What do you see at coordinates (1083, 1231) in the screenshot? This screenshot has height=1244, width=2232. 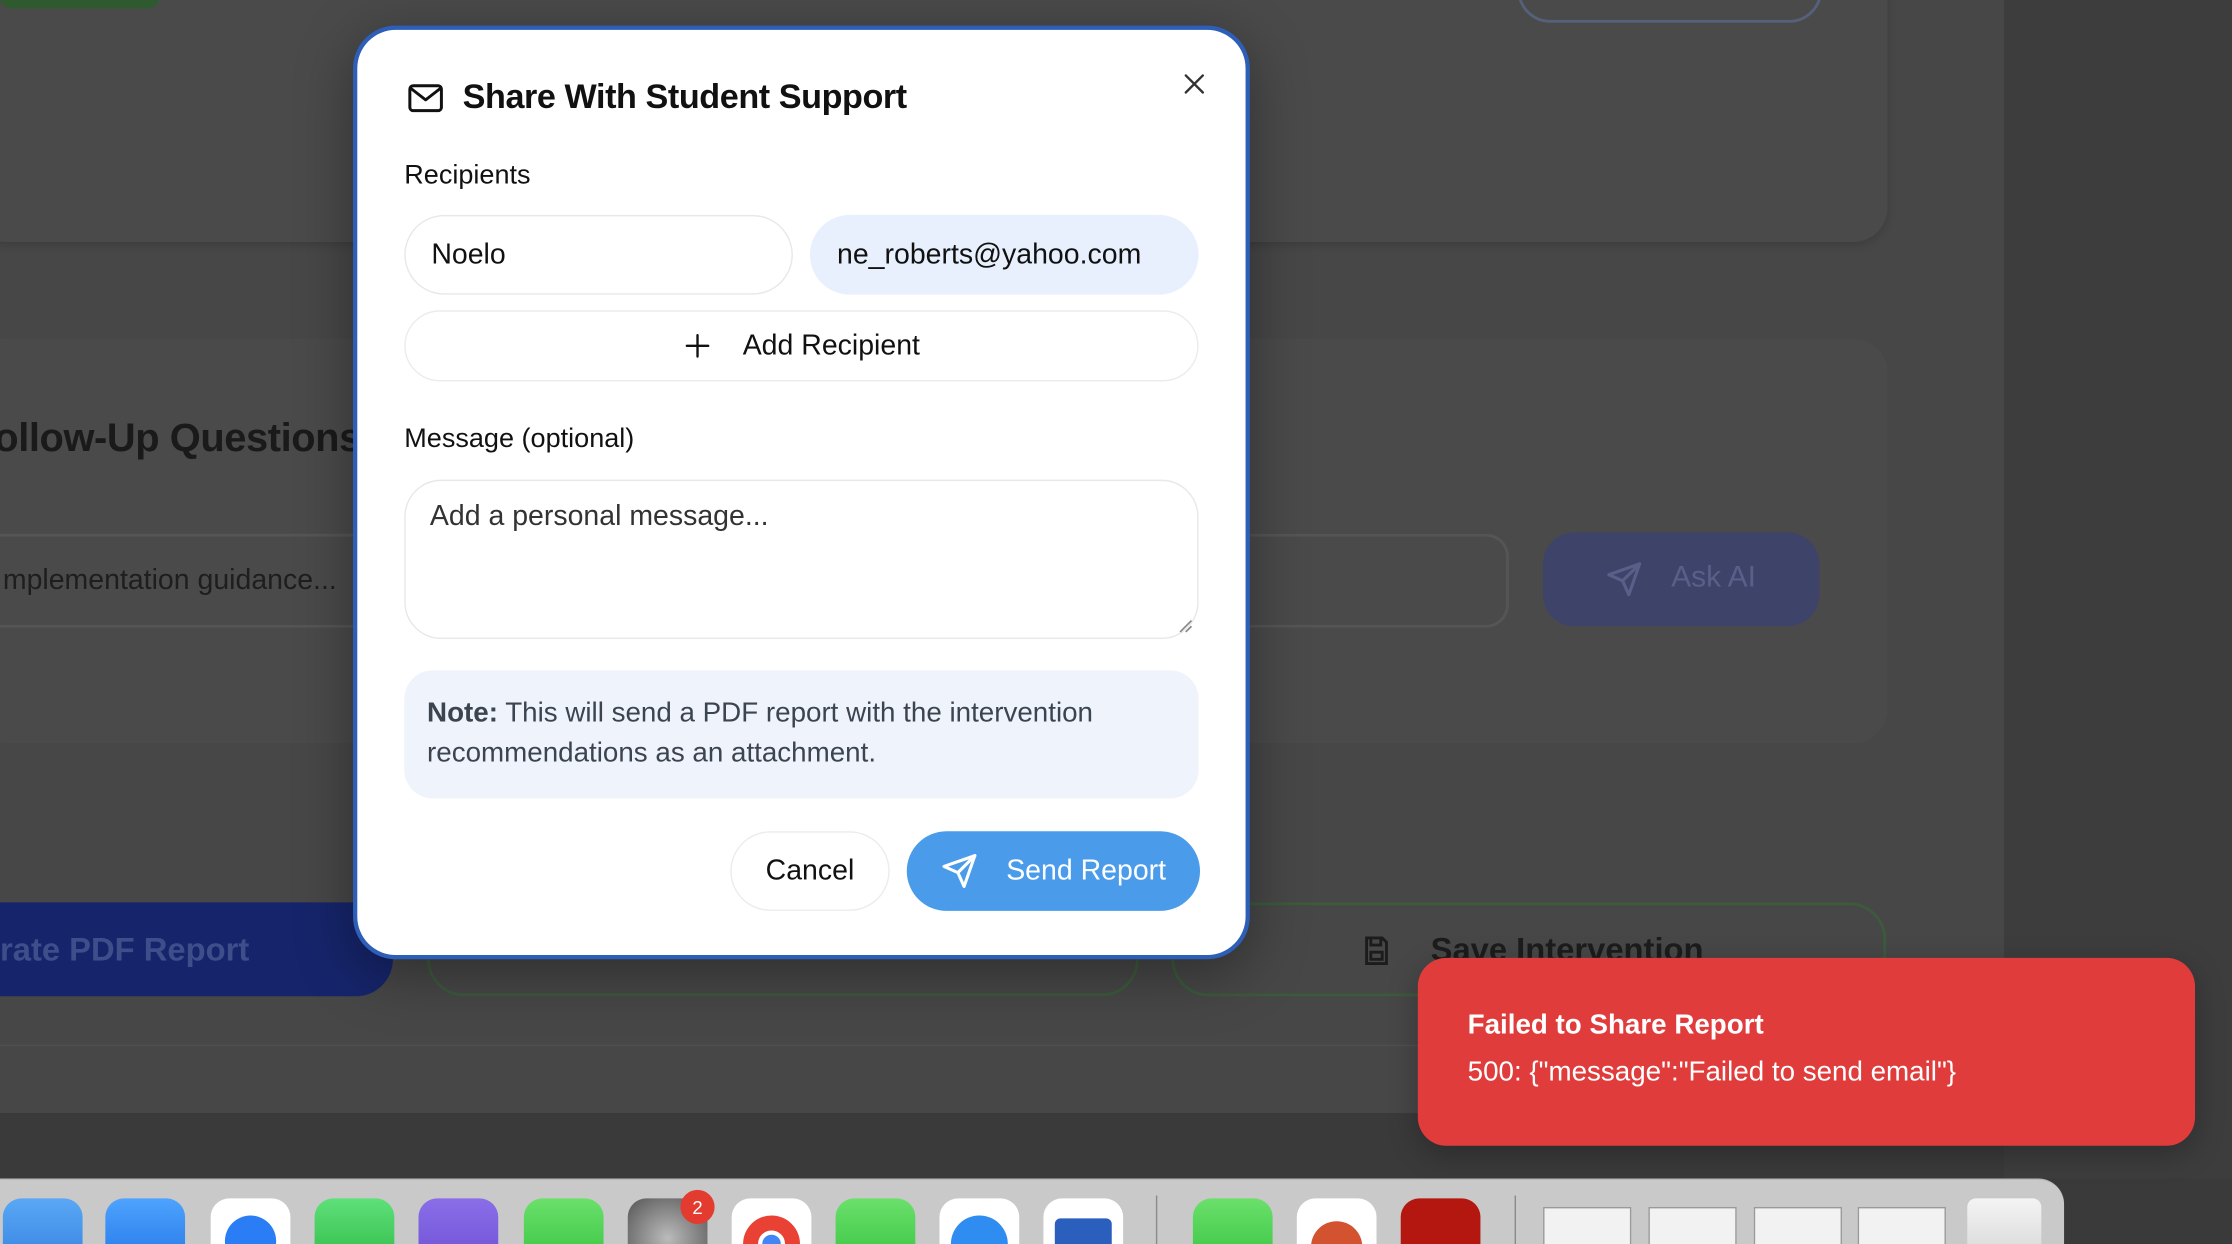 I see `word-glyph-icon` at bounding box center [1083, 1231].